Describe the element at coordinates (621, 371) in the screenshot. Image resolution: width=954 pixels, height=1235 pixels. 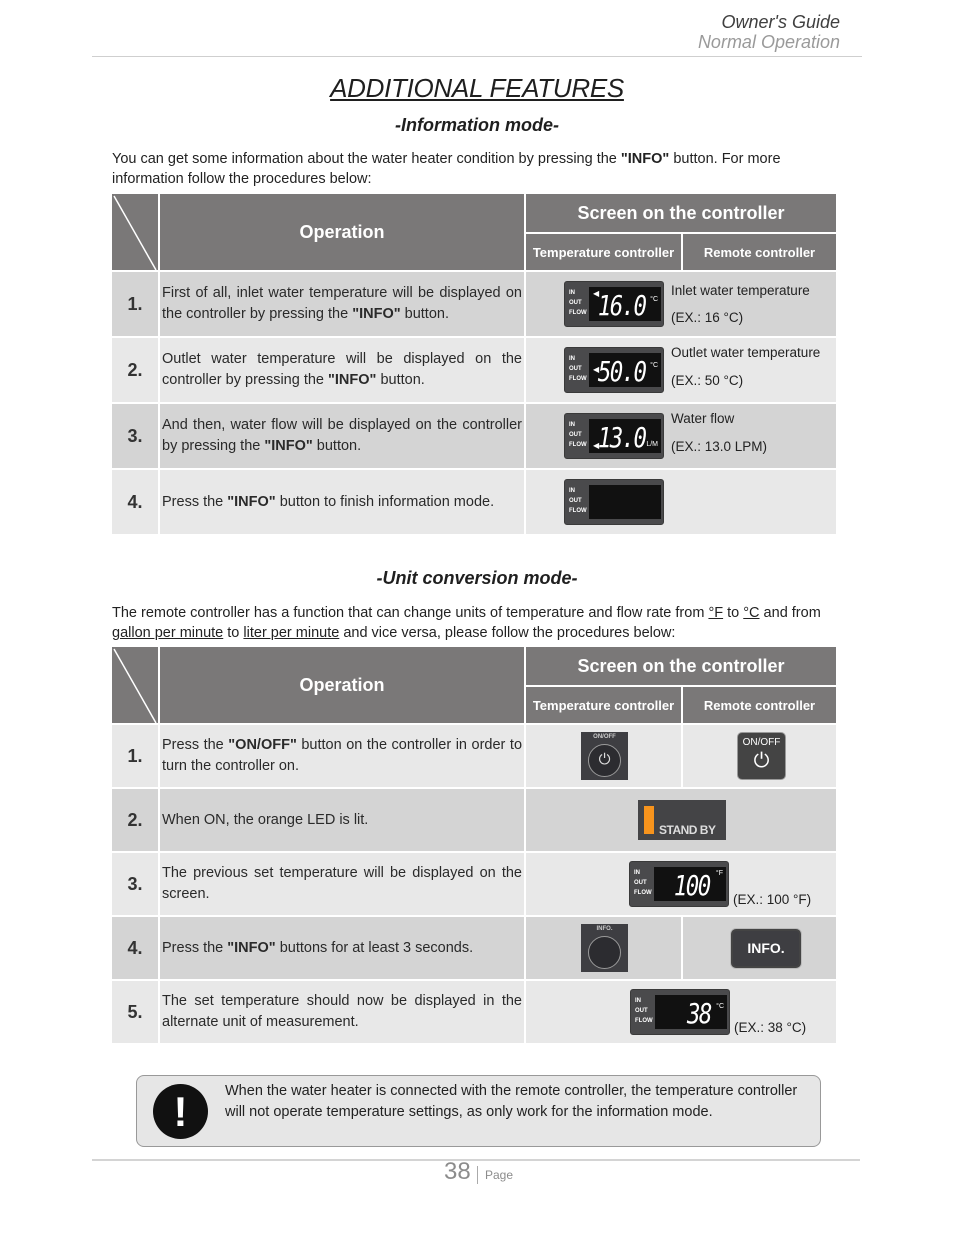
I see `lcd-value: 50.0` at that location.